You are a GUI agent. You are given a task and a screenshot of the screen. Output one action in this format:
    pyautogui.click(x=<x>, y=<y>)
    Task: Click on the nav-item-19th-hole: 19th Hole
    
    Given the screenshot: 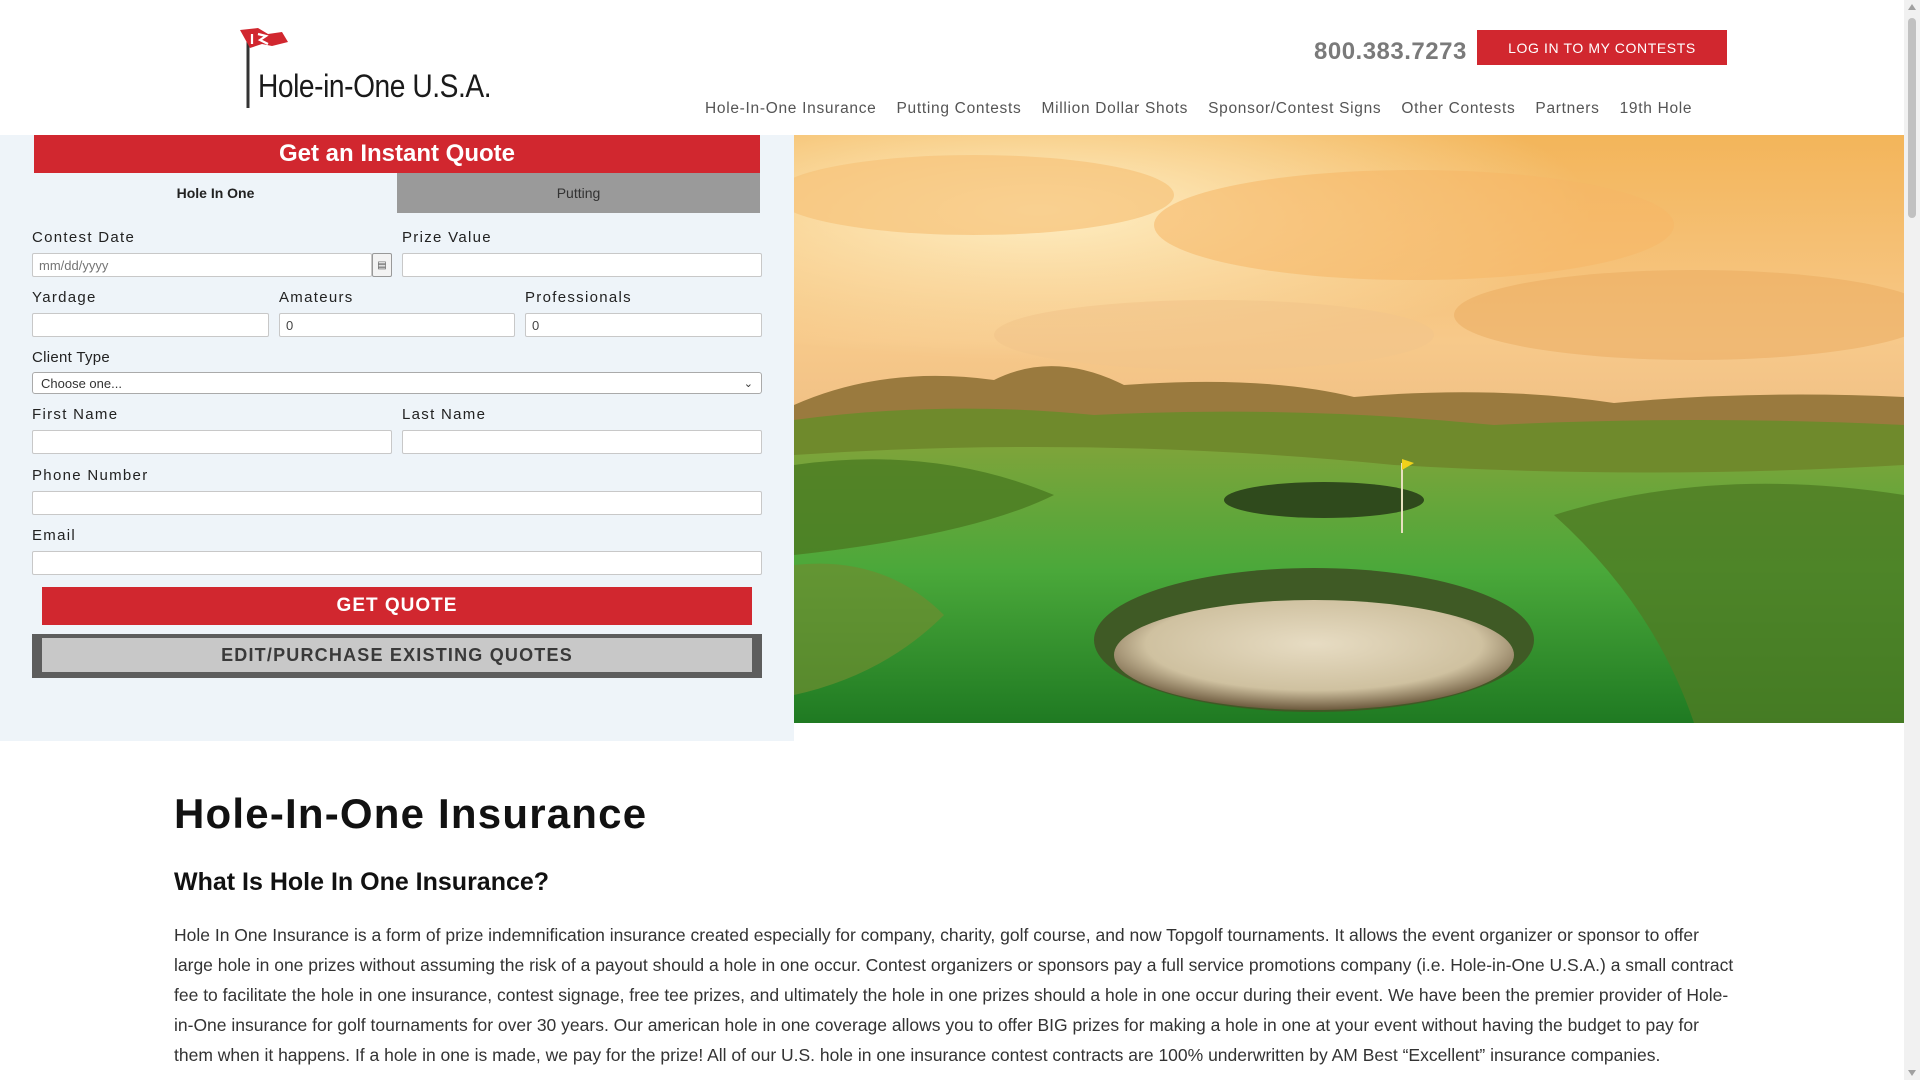 What is the action you would take?
    pyautogui.click(x=1656, y=109)
    